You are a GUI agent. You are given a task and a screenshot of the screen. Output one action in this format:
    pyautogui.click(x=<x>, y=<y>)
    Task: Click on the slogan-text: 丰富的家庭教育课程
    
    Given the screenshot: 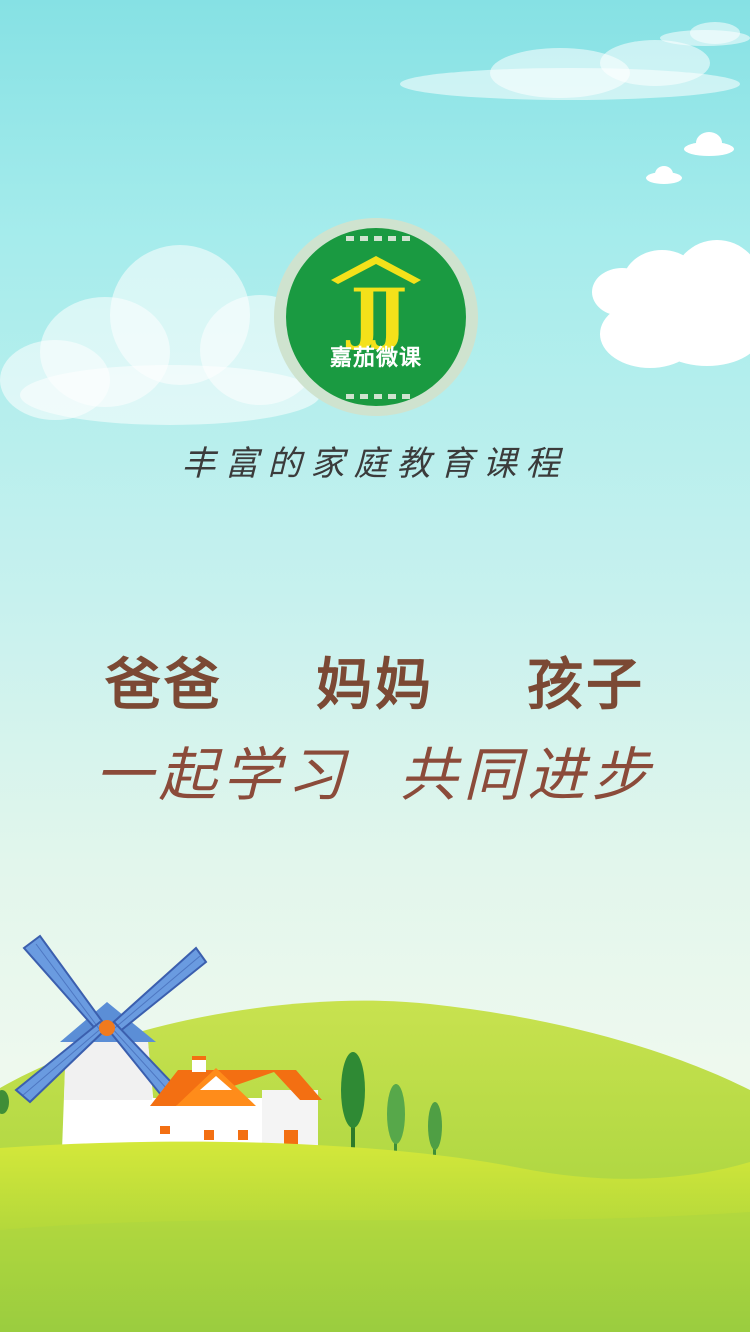 What is the action you would take?
    pyautogui.click(x=375, y=464)
    